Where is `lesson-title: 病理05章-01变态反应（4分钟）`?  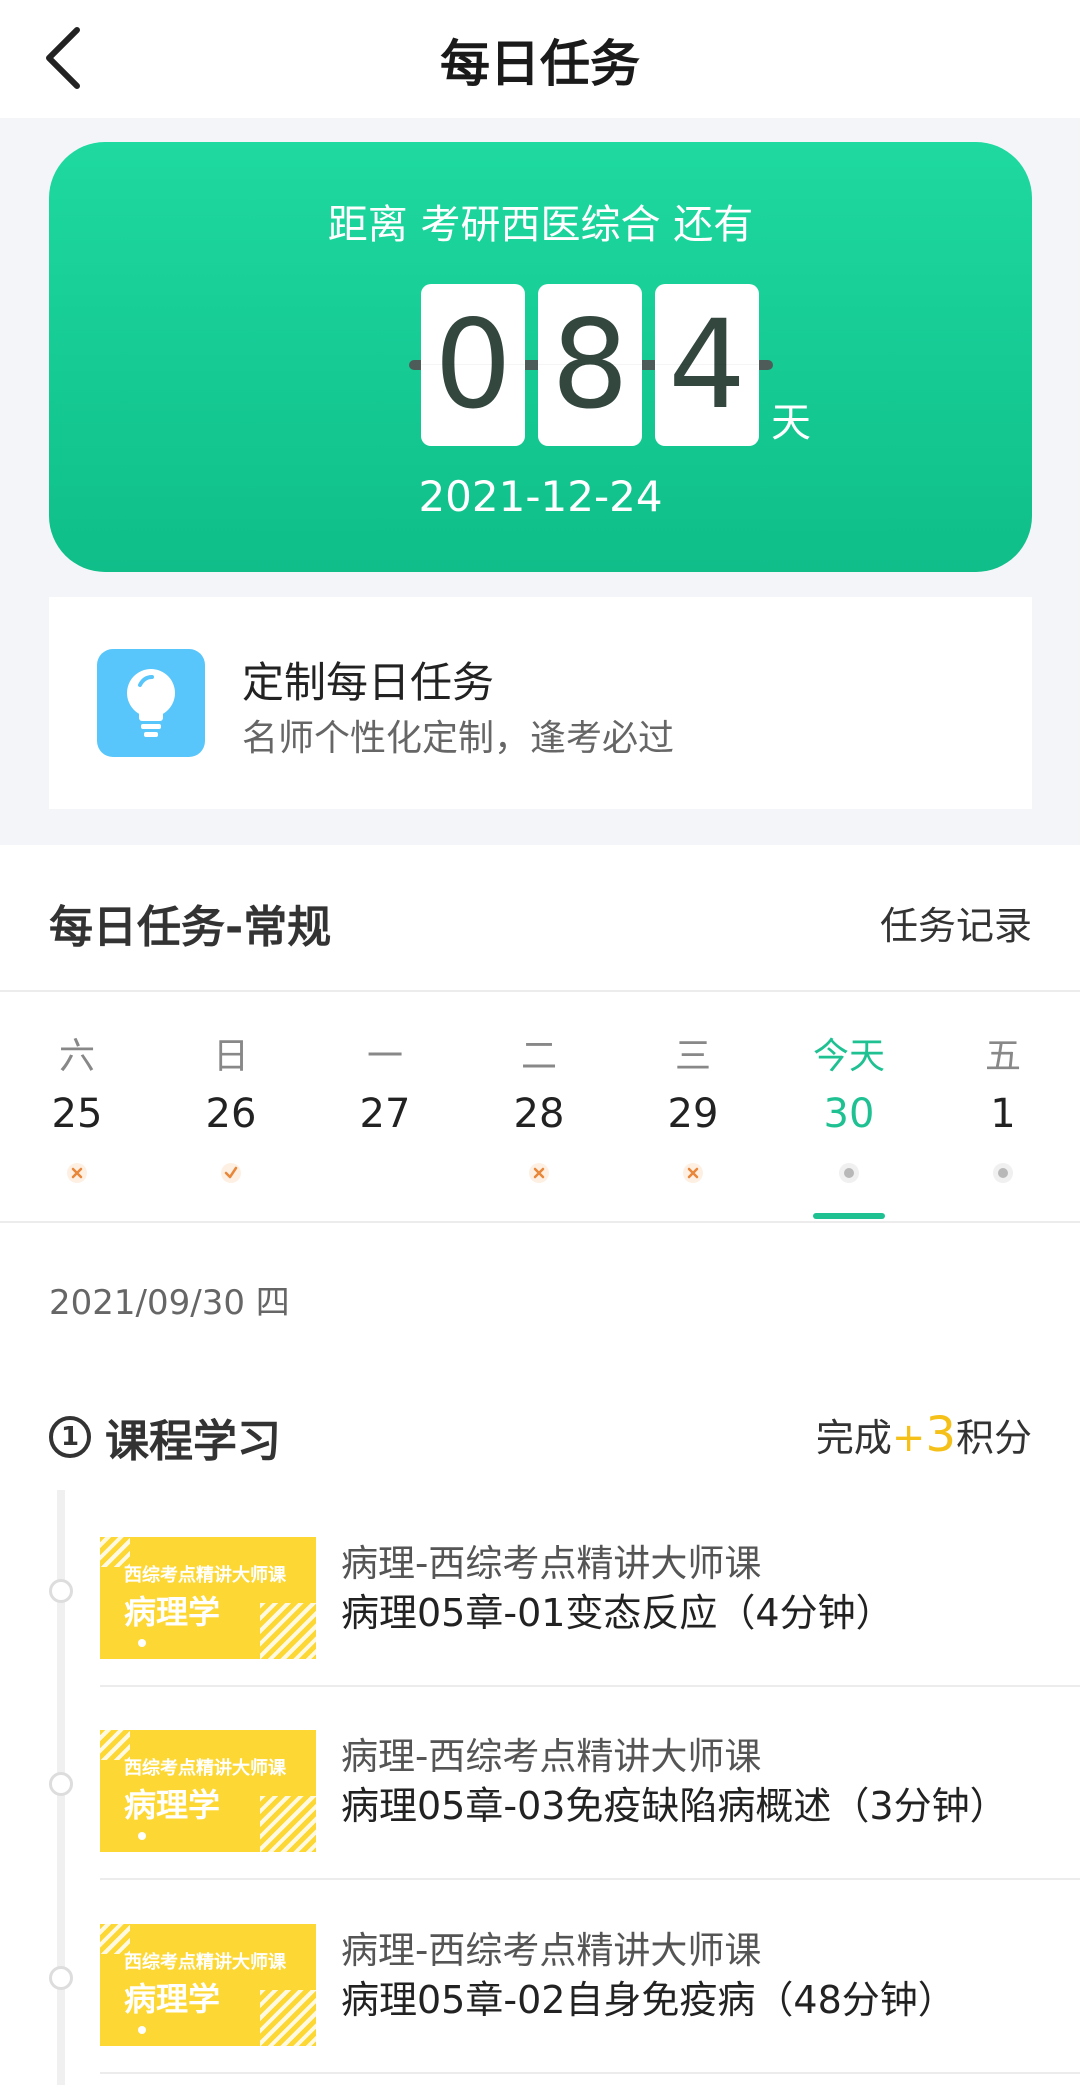 lesson-title: 病理05章-01变态反应（4分钟） is located at coordinates (617, 1613).